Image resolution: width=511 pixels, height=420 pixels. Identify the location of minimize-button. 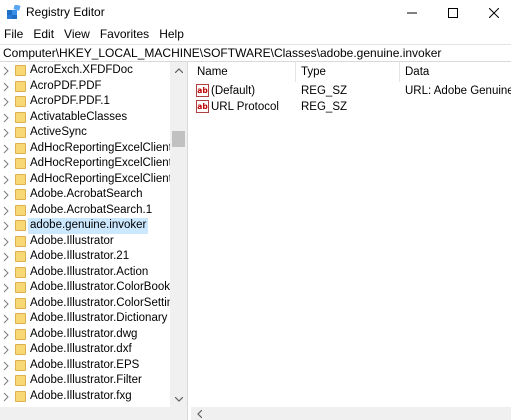
(412, 12).